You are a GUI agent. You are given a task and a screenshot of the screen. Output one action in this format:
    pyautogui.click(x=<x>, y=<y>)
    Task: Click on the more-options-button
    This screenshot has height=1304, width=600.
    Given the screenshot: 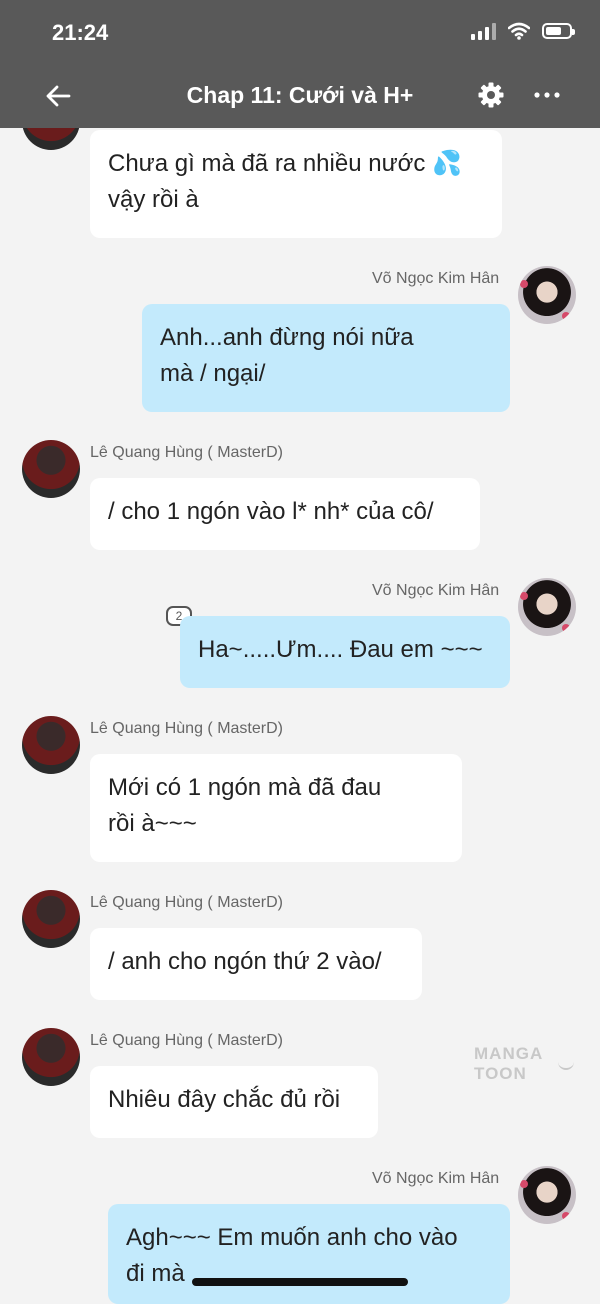 What is the action you would take?
    pyautogui.click(x=547, y=95)
    